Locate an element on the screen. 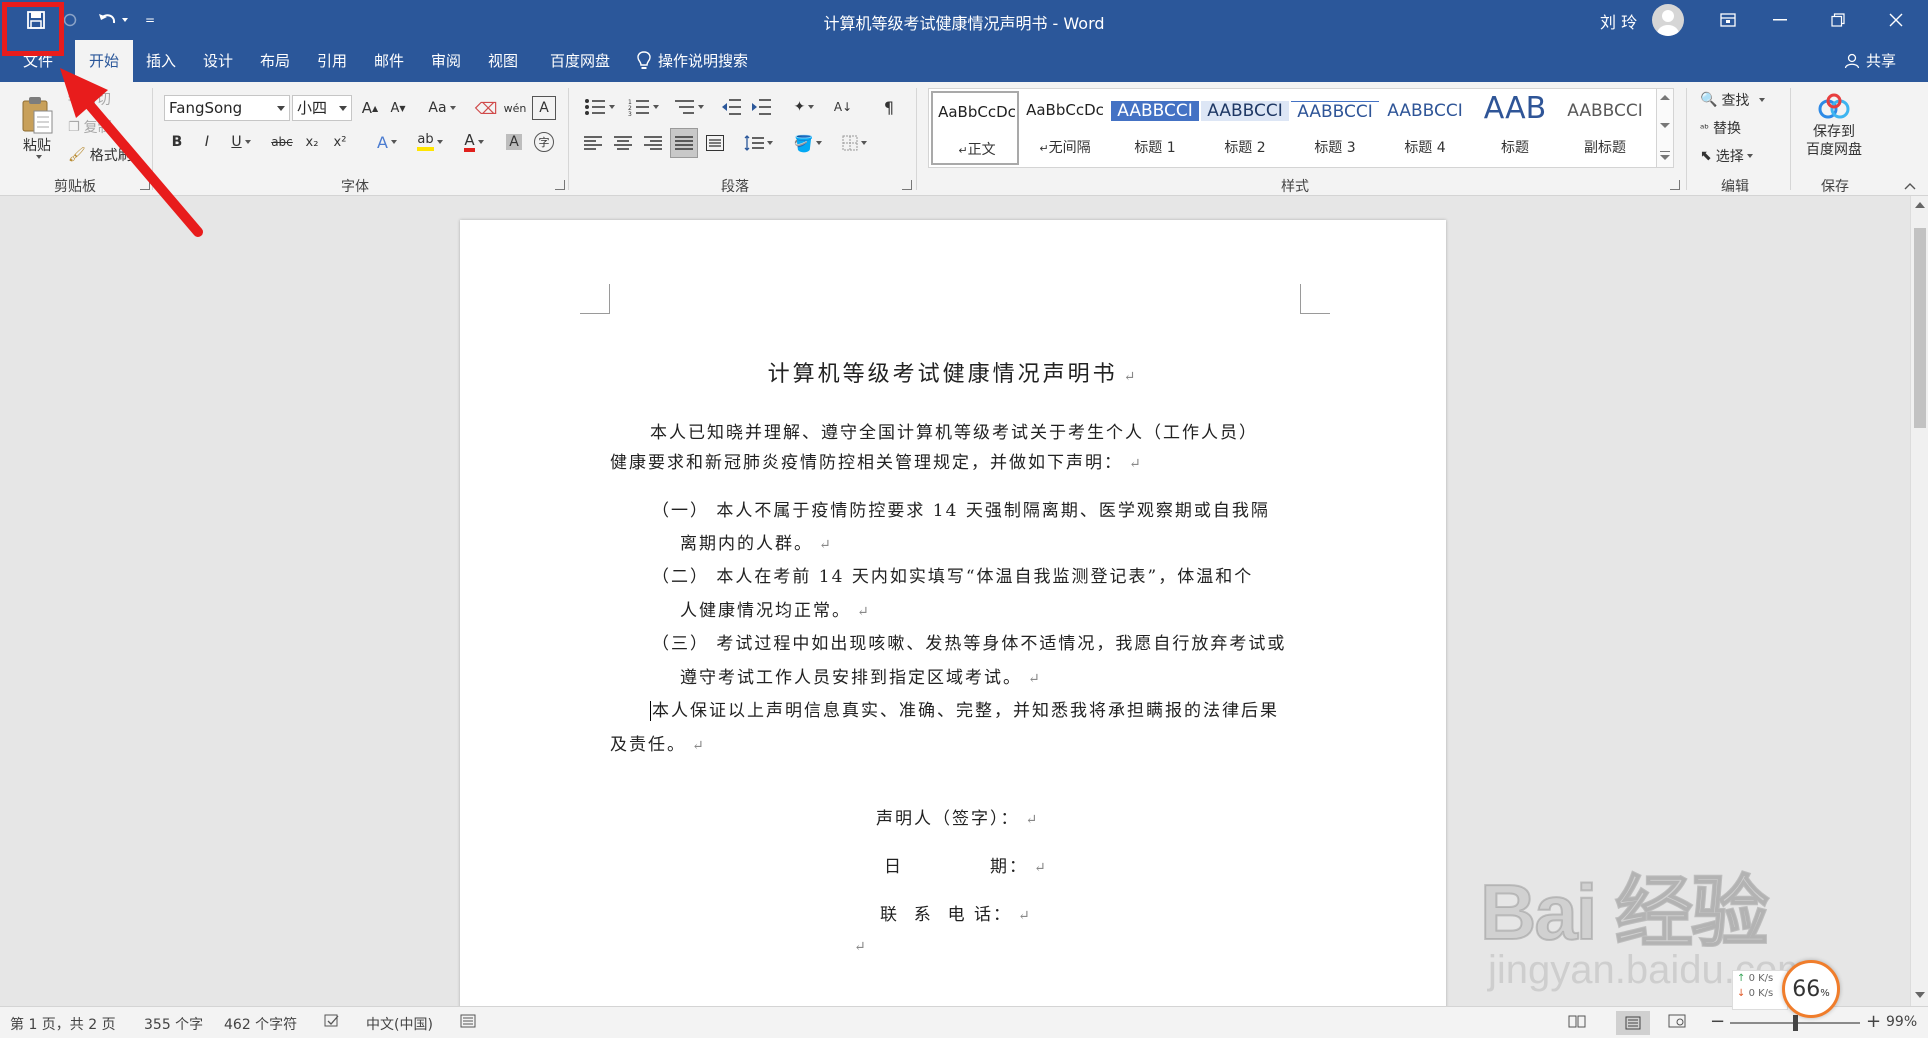 The height and width of the screenshot is (1038, 1928). style-title: AAB 标题 is located at coordinates (1515, 128).